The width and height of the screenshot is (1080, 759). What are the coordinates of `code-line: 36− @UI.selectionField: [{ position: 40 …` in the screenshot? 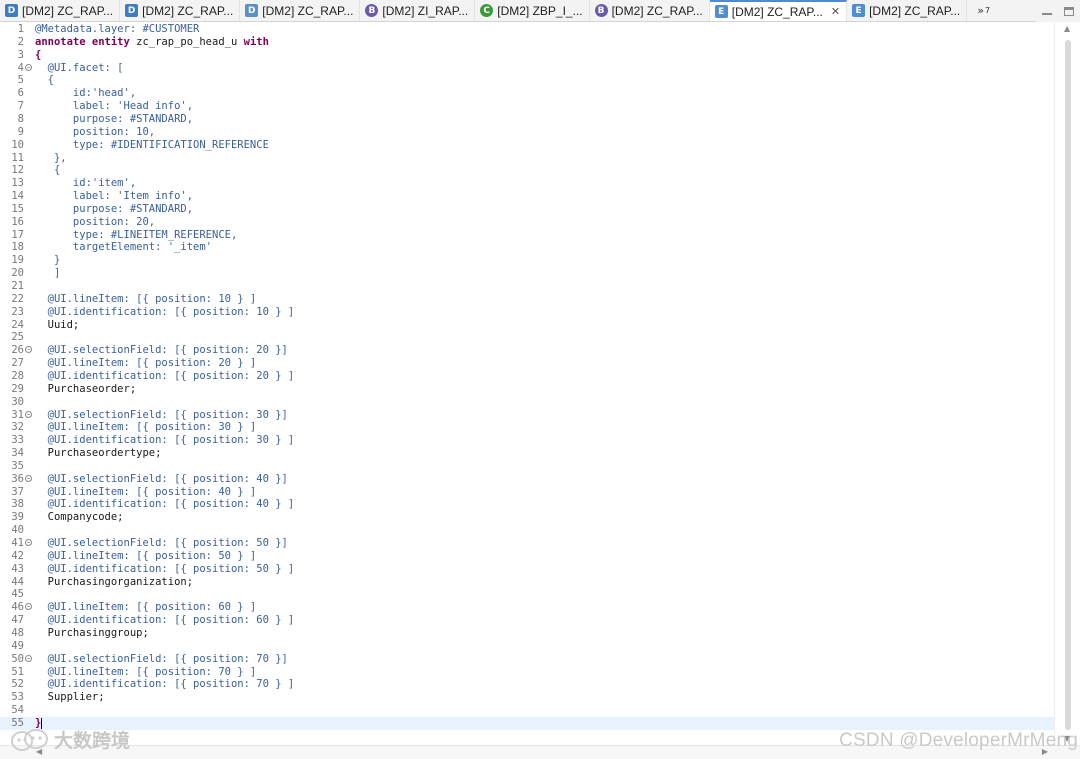 It's located at (527, 479).